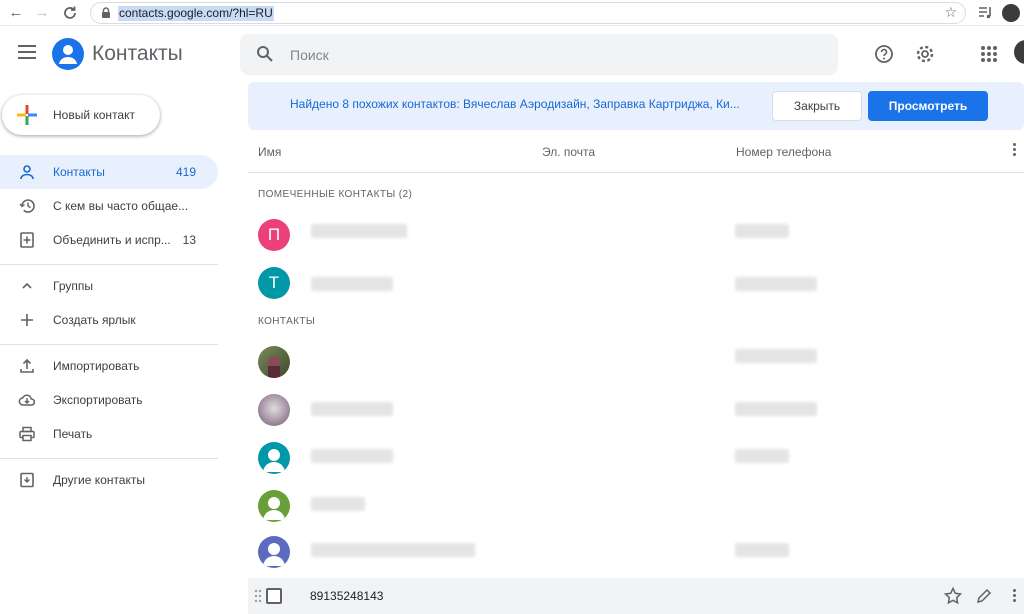  What do you see at coordinates (1011, 13) in the screenshot?
I see `profile-avatar` at bounding box center [1011, 13].